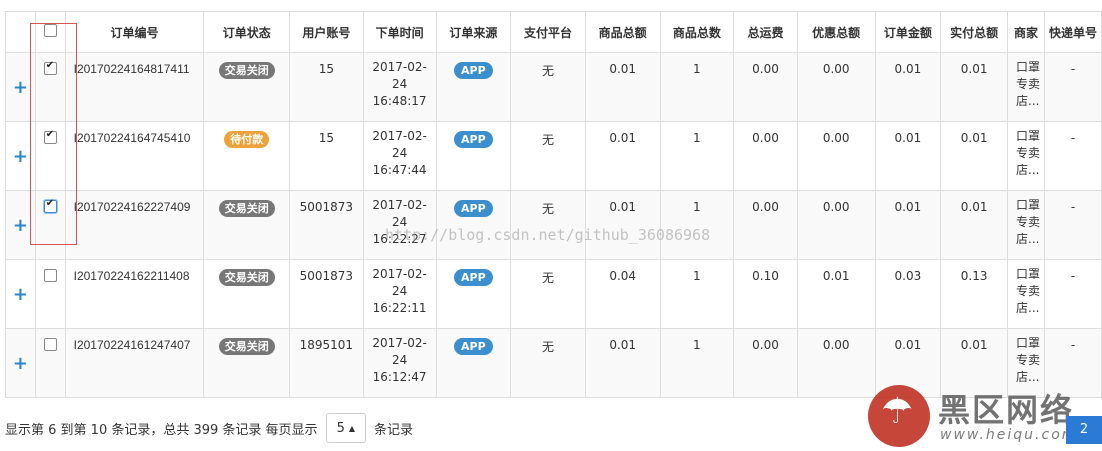 The width and height of the screenshot is (1102, 451). Describe the element at coordinates (908, 156) in the screenshot. I see `order-amount: 0.01` at that location.